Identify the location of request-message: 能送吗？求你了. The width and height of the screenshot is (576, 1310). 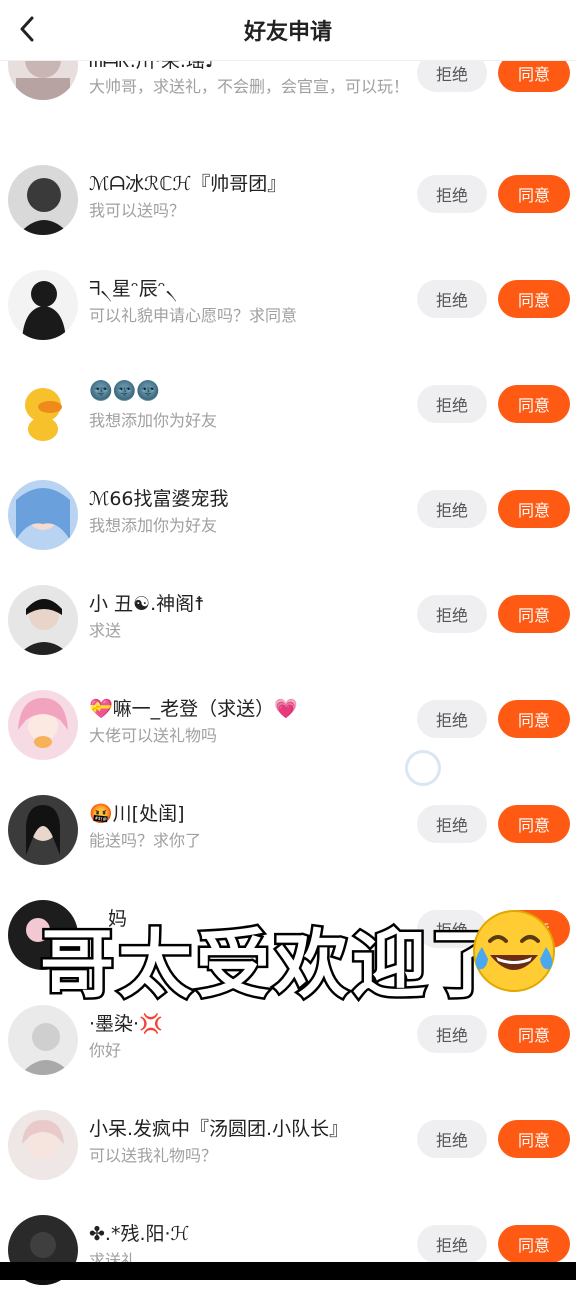
(145, 840).